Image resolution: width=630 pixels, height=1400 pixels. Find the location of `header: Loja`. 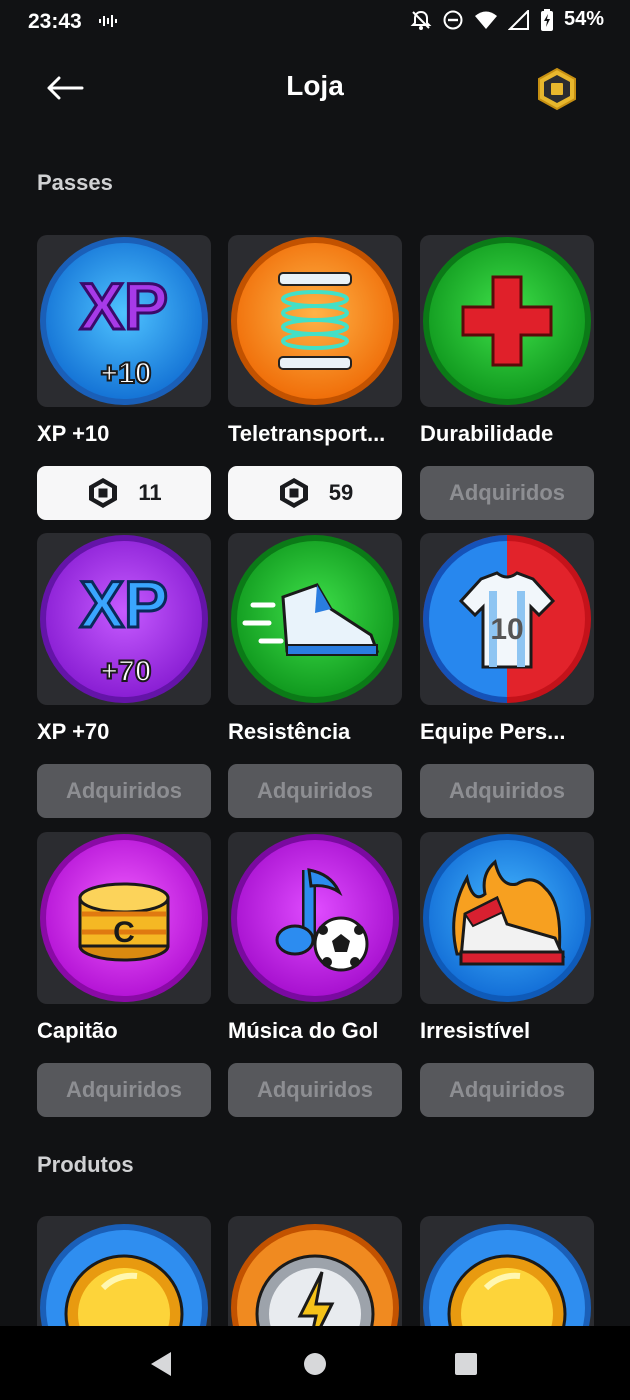

header: Loja is located at coordinates (315, 88).